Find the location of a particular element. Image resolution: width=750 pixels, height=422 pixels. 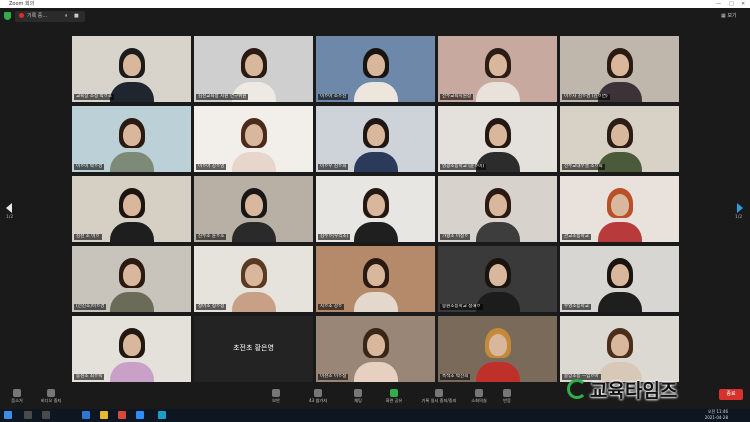

security-shield-icon is located at coordinates (7, 16).